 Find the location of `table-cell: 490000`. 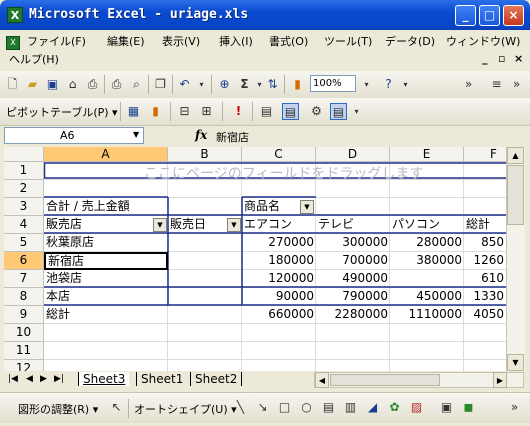

table-cell: 490000 is located at coordinates (353, 279).